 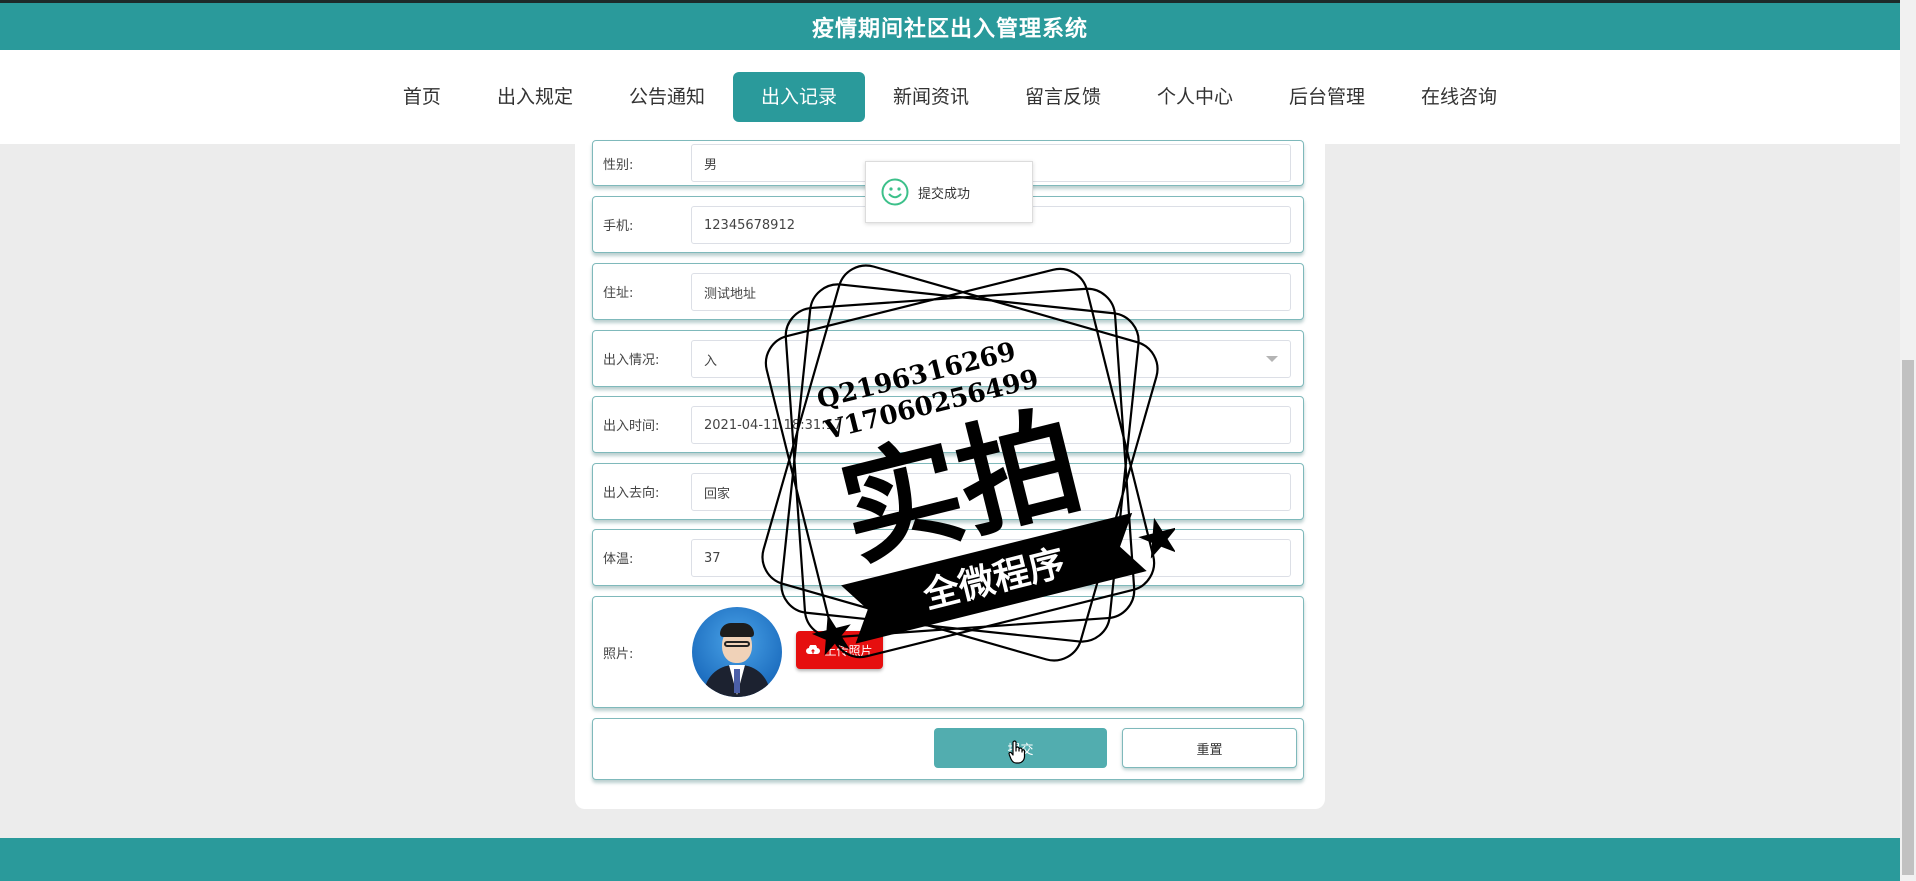 What do you see at coordinates (1459, 97) in the screenshot?
I see `nav-item-consult: 在线咨询` at bounding box center [1459, 97].